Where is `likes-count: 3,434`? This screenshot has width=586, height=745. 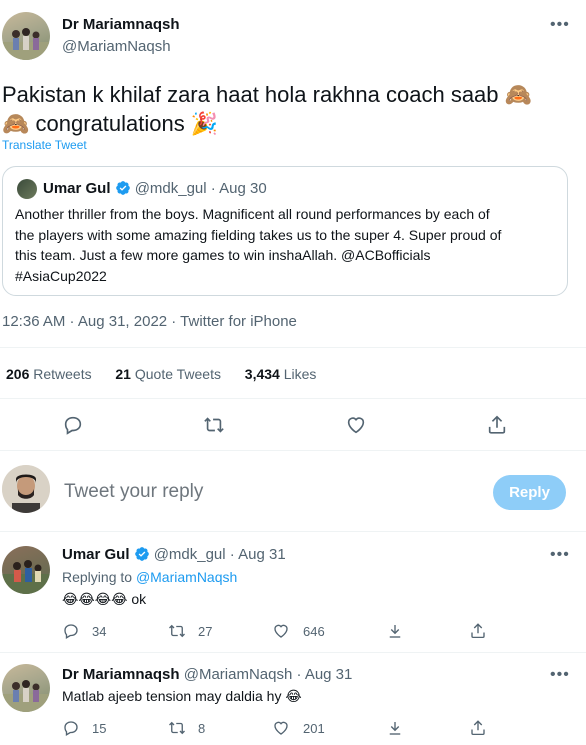
likes-count: 3,434 is located at coordinates (262, 374).